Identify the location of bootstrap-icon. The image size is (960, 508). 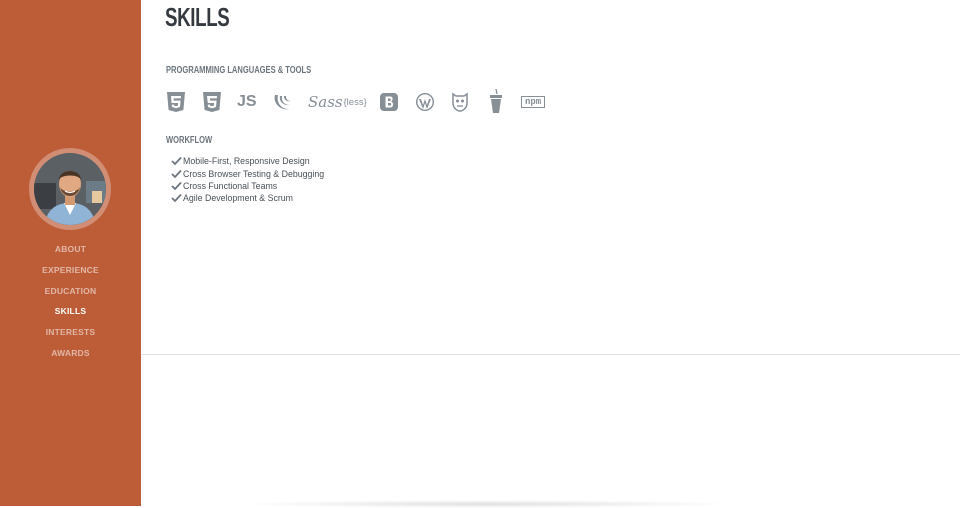
(397, 102).